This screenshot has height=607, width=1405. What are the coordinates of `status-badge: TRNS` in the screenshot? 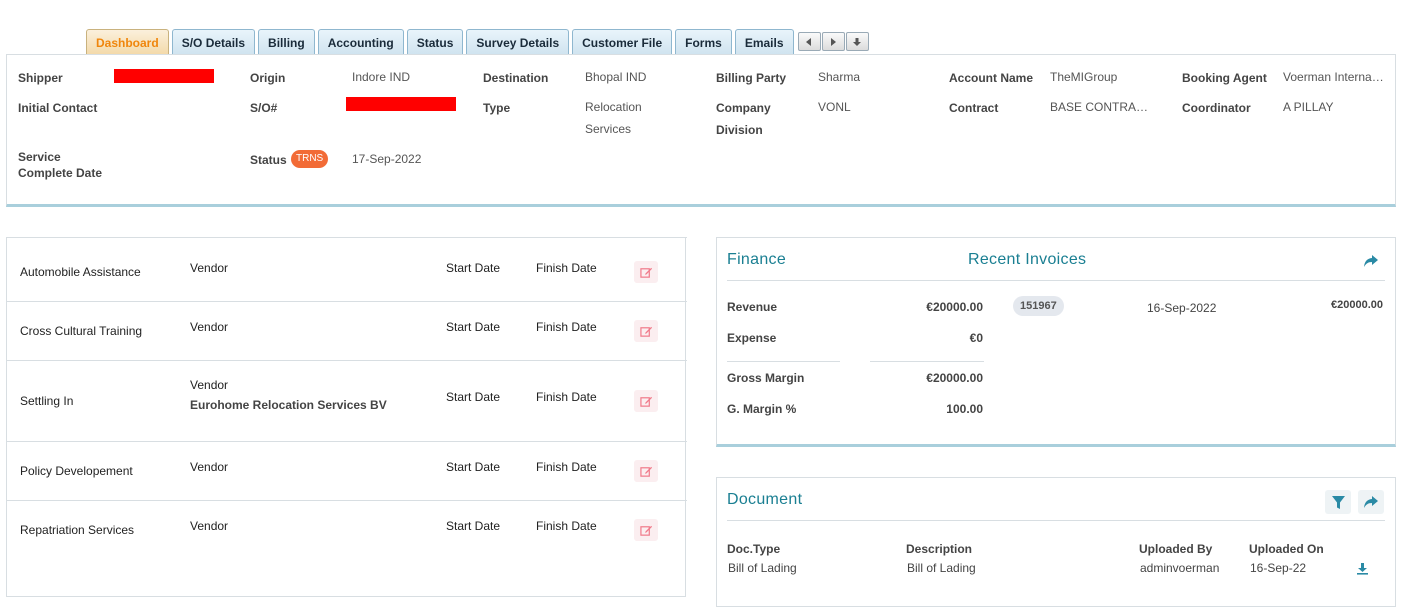 It's located at (310, 159).